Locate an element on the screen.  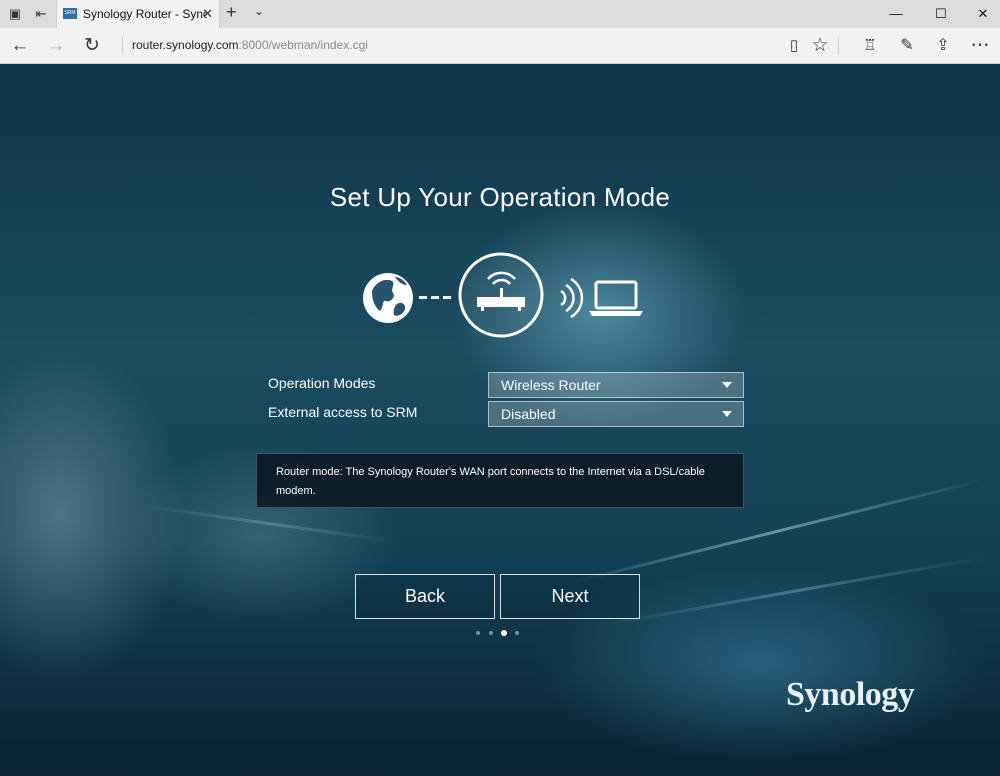
synology-logo: Synology is located at coordinates (850, 694).